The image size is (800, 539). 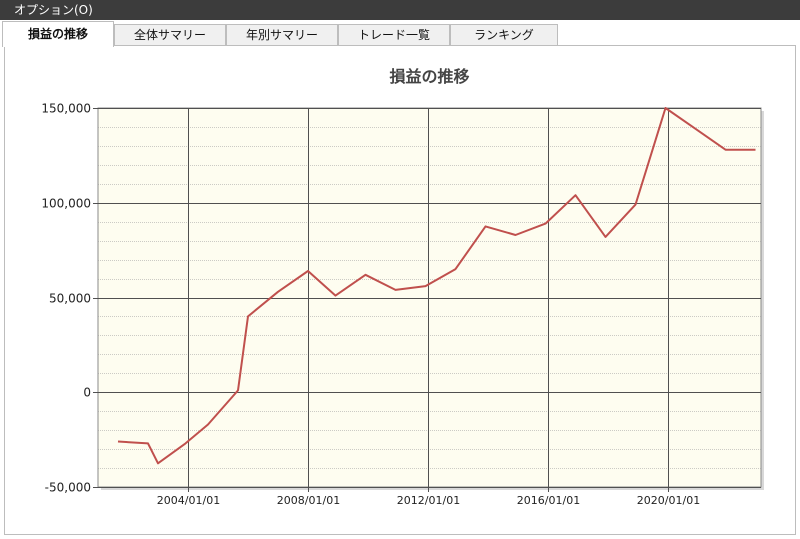 I want to click on x-tick-label: 2008/01/01, so click(x=308, y=500).